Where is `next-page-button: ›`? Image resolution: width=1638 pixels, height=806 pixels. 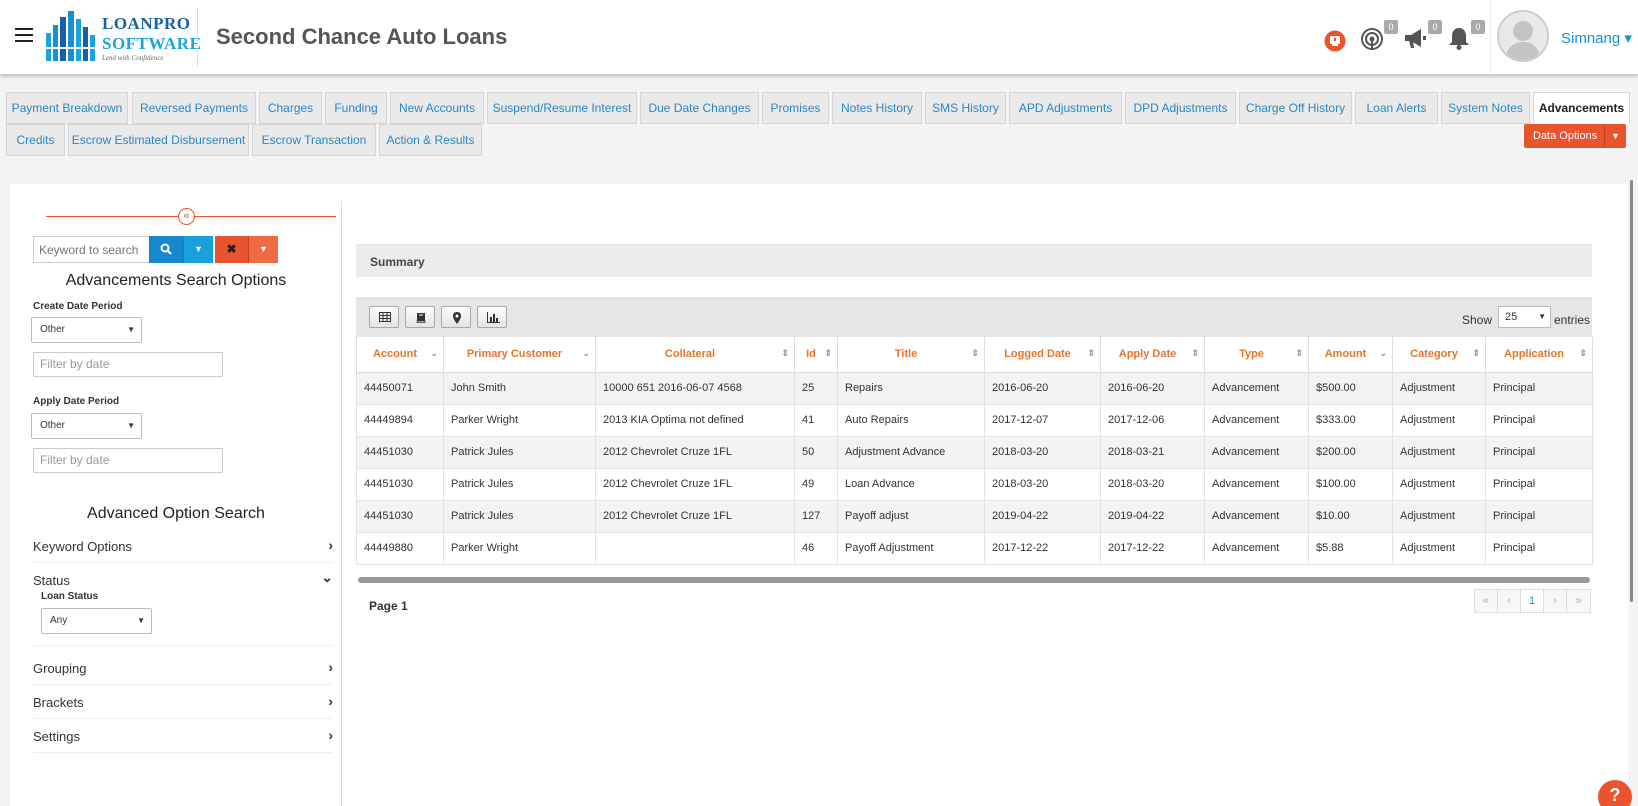 next-page-button: › is located at coordinates (1555, 601).